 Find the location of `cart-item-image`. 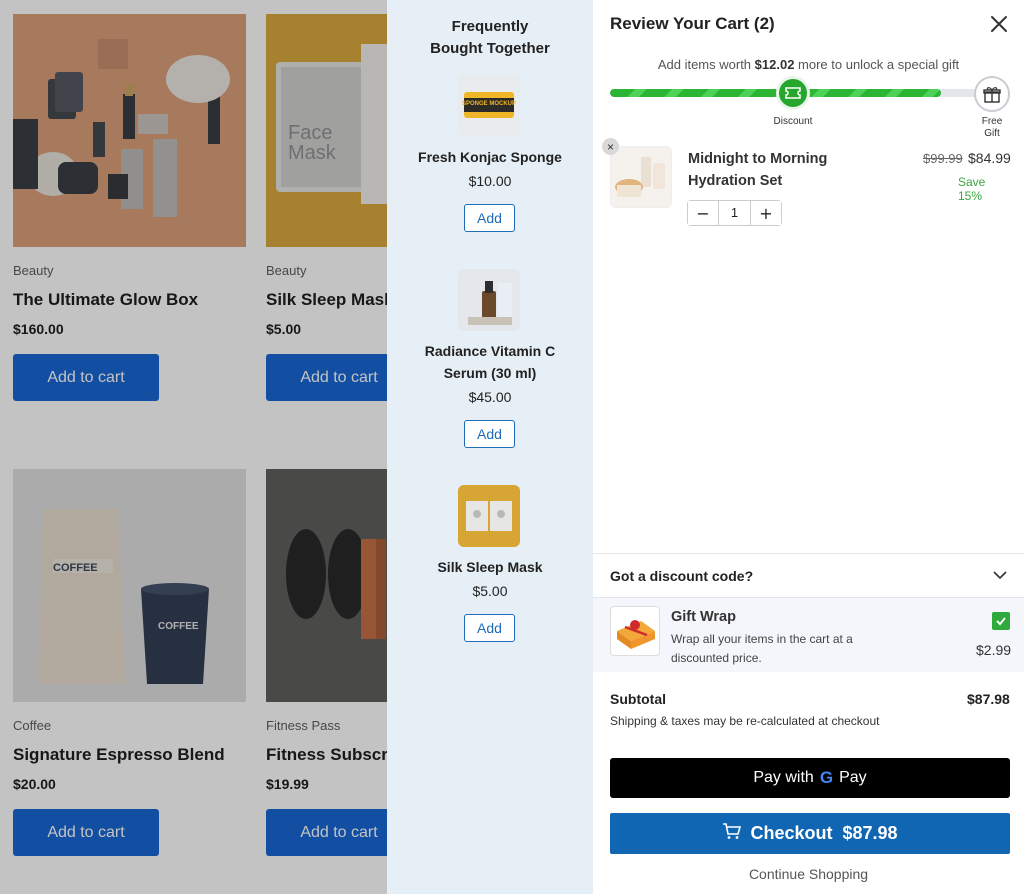

cart-item-image is located at coordinates (641, 177).